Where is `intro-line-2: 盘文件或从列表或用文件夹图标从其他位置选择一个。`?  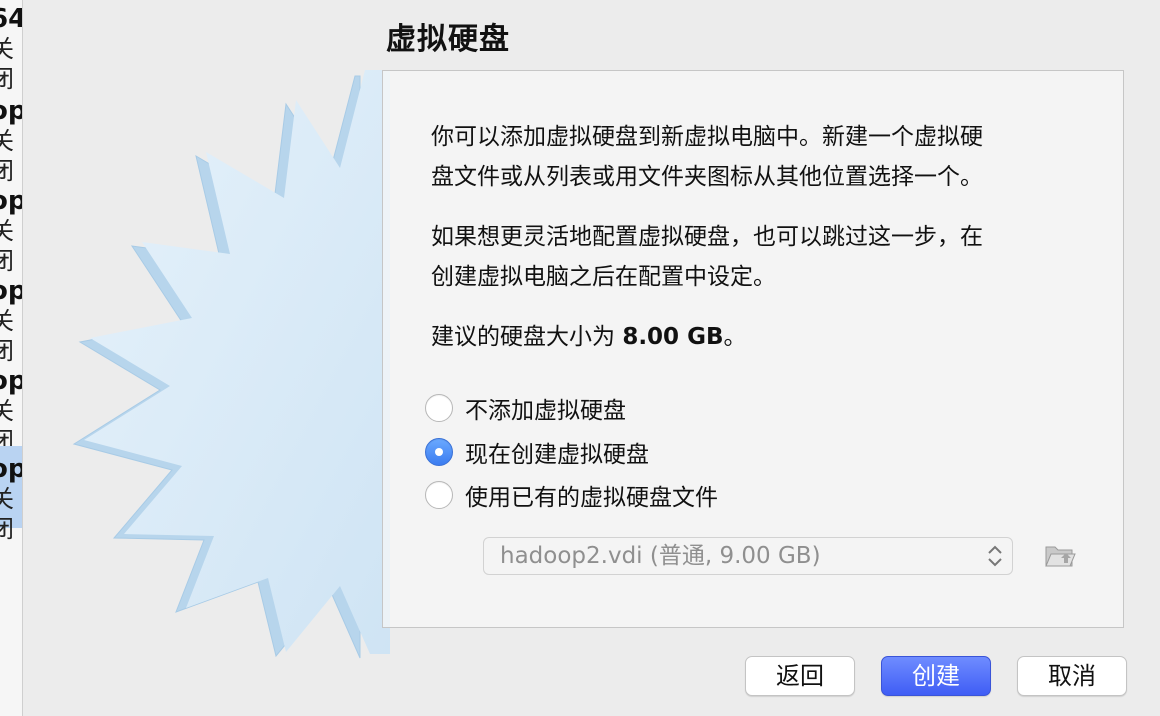
intro-line-2: 盘文件或从列表或用文件夹图标从其他位置选择一个。 is located at coordinates (707, 177).